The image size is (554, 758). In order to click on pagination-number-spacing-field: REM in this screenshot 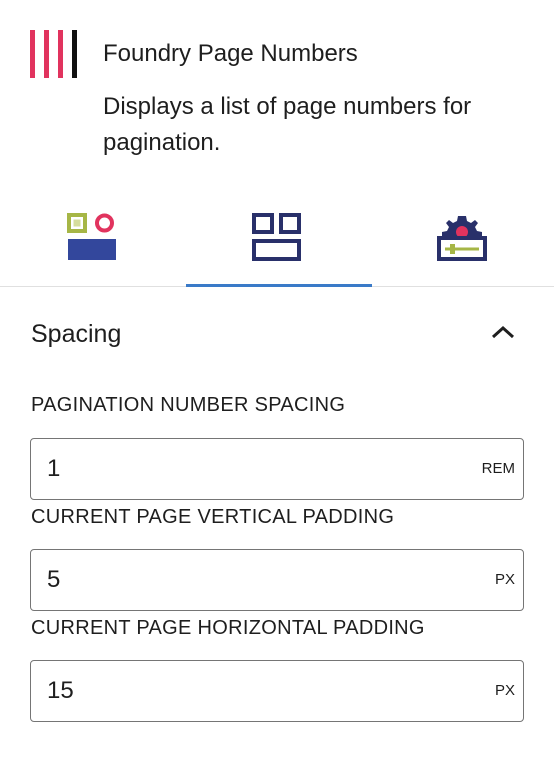, I will do `click(277, 469)`.